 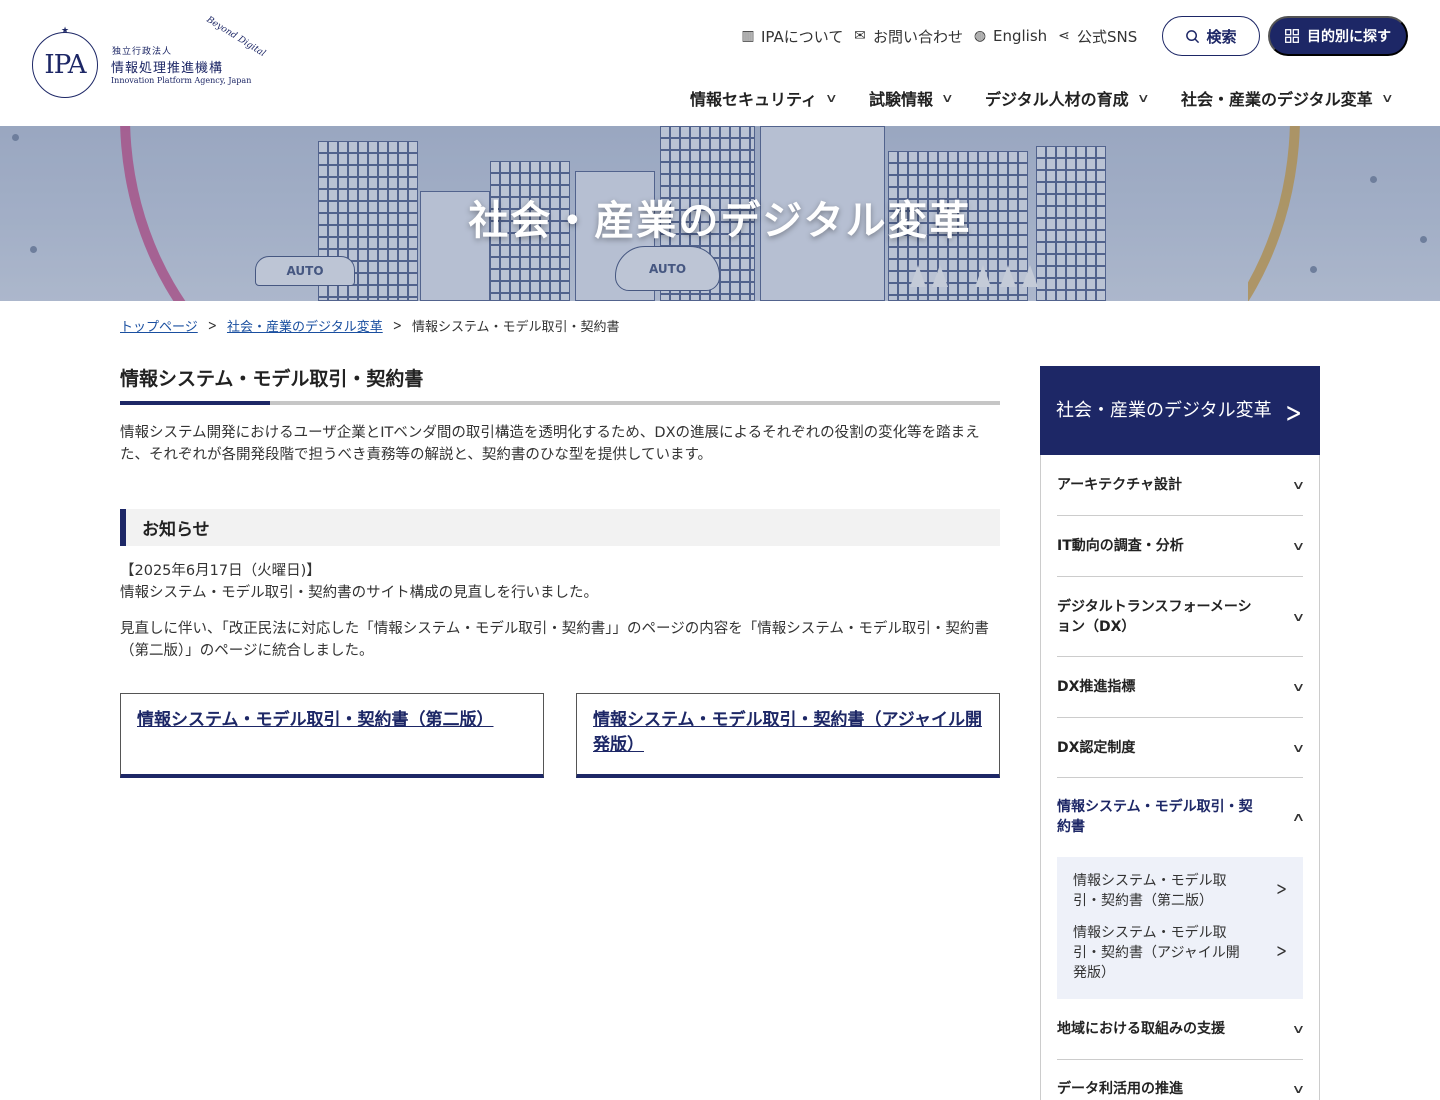 I want to click on gnav-item-information-security: 情報セキュリティ ∨, so click(x=764, y=98).